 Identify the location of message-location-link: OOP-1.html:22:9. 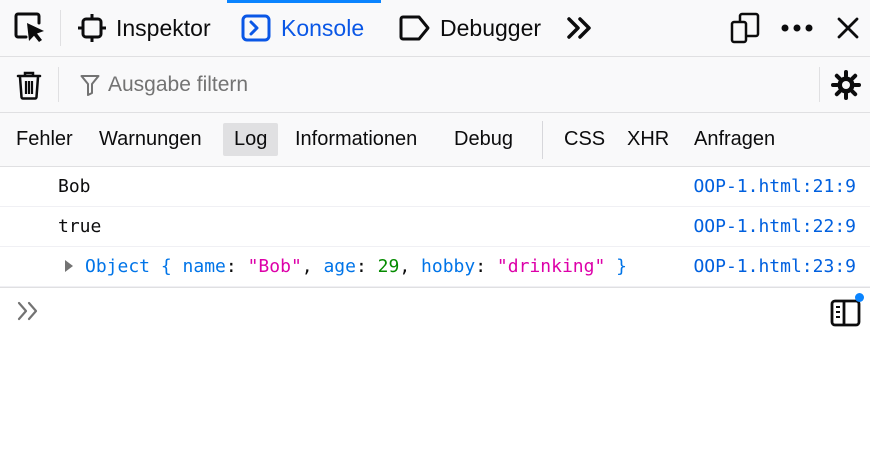
(774, 227).